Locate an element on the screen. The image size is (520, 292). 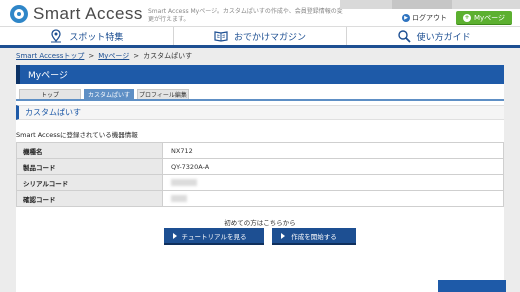
breadcrumb: Smart Accessトップ > Myページ > カスタムぱいす is located at coordinates (104, 56).